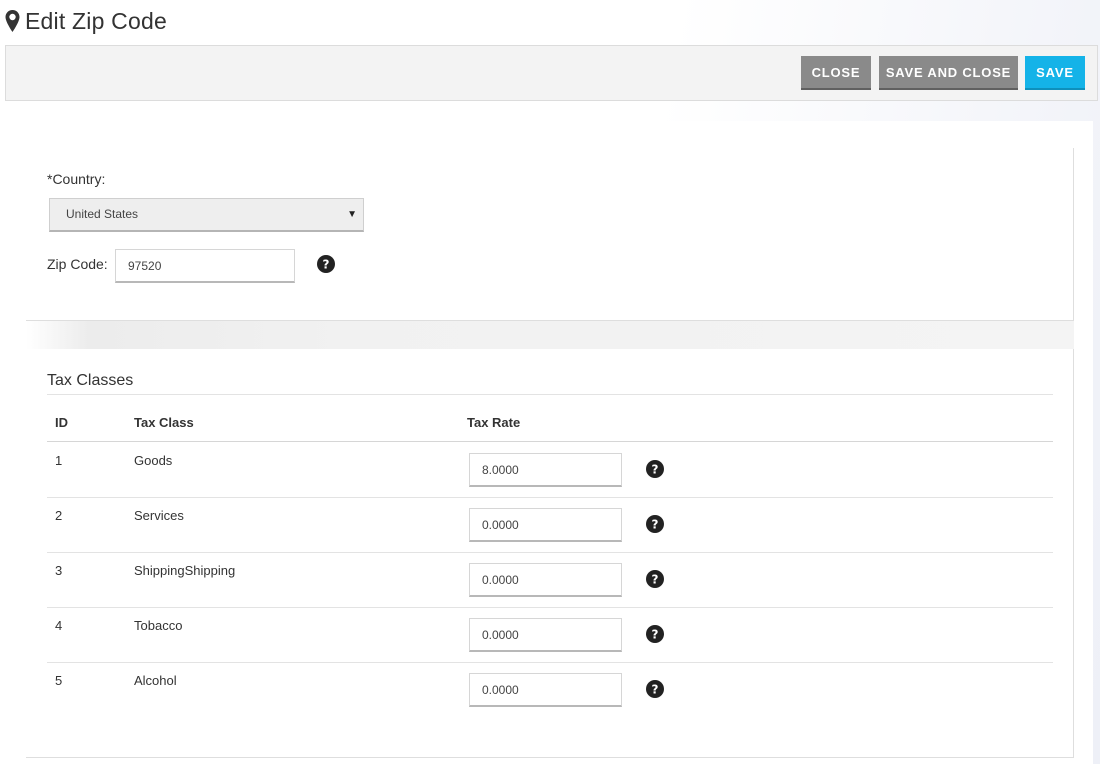  What do you see at coordinates (550, 335) in the screenshot?
I see `panel-divider` at bounding box center [550, 335].